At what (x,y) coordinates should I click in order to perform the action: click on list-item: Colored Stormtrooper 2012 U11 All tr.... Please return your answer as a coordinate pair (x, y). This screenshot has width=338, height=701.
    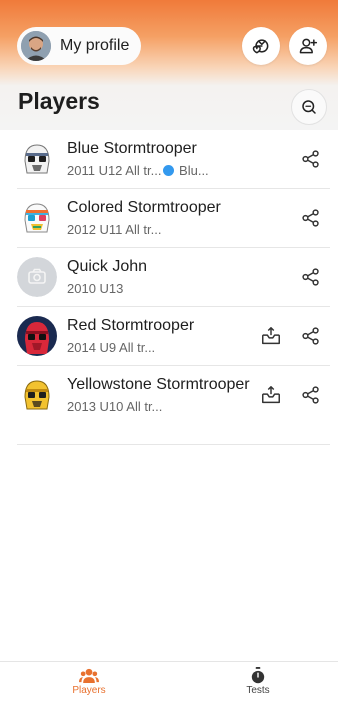
    Looking at the image, I should click on (173, 218).